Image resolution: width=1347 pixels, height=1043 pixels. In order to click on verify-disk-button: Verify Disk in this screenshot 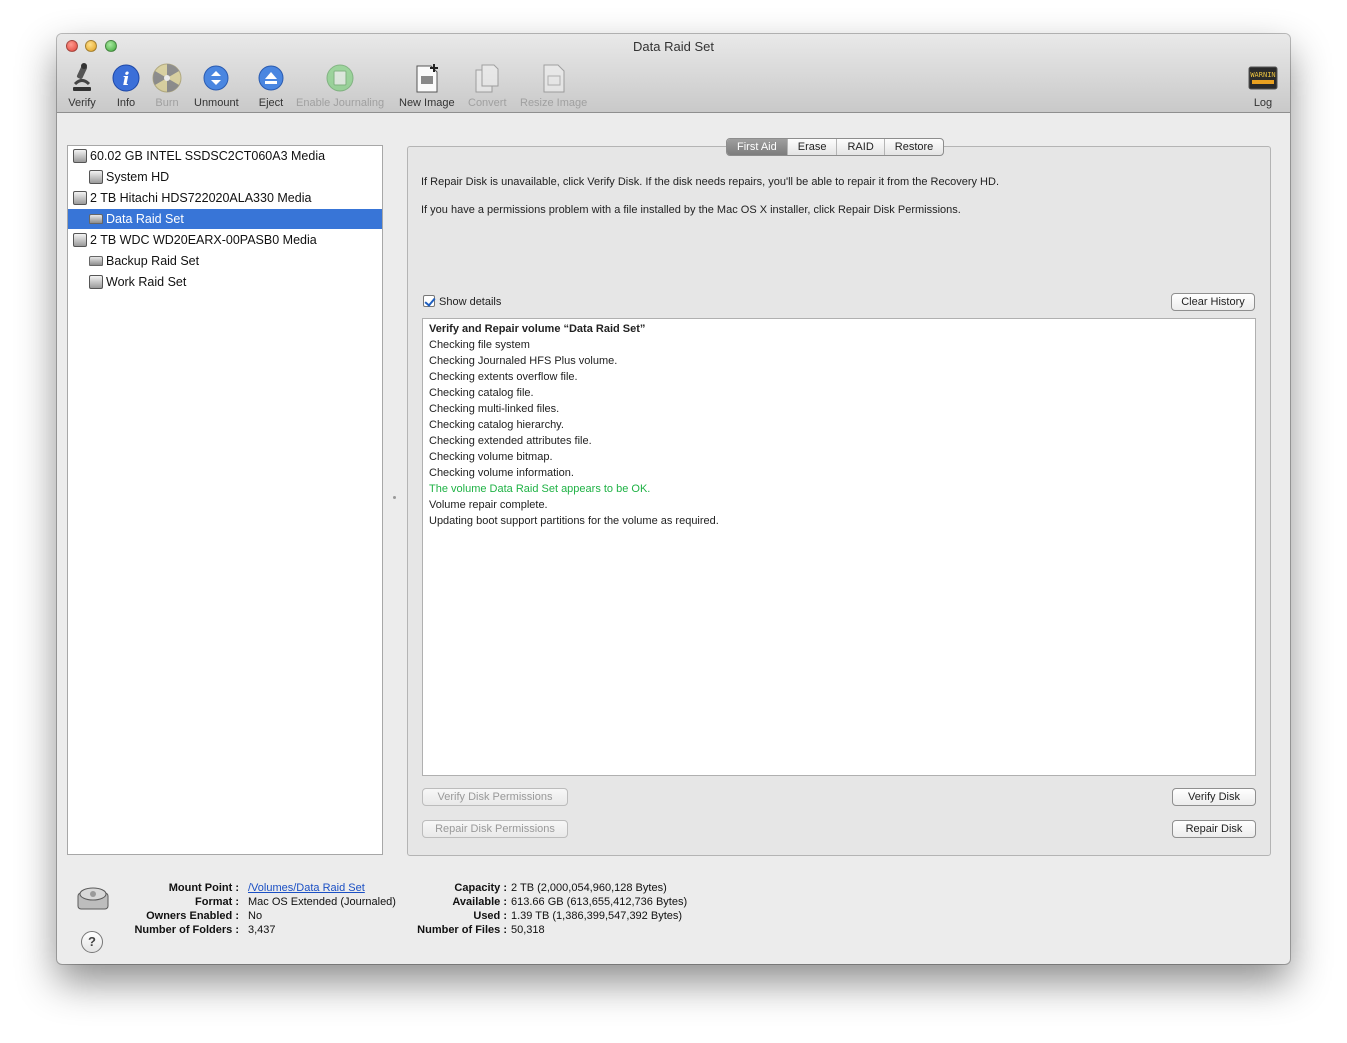, I will do `click(1214, 797)`.